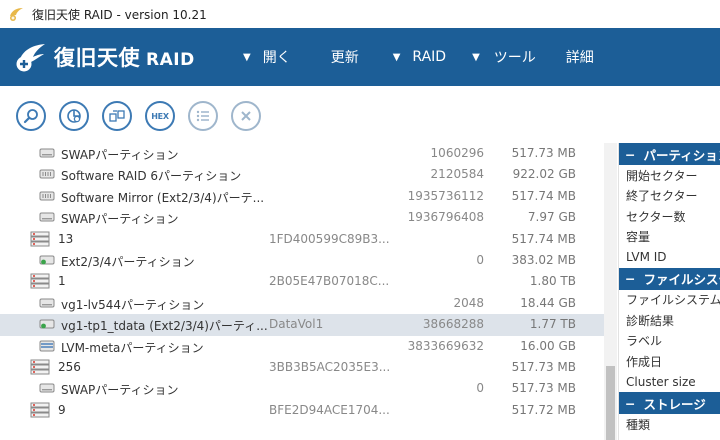 The image size is (720, 440). Describe the element at coordinates (360, 14) in the screenshot. I see `title-bar: 復旧天使 RAID - version 10.21` at that location.